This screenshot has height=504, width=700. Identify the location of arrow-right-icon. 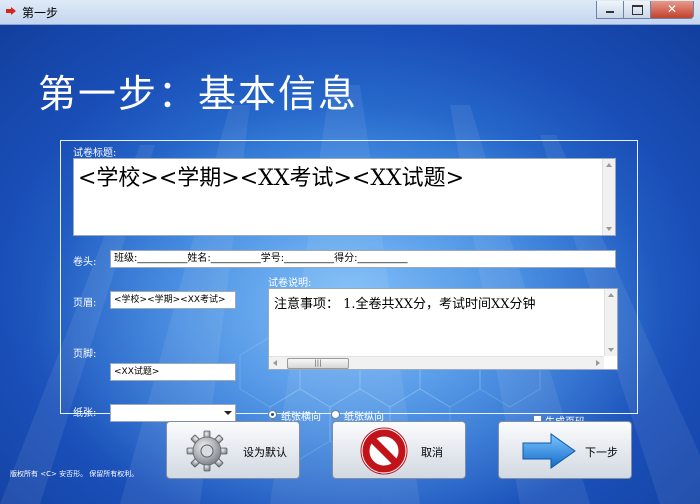
(549, 451).